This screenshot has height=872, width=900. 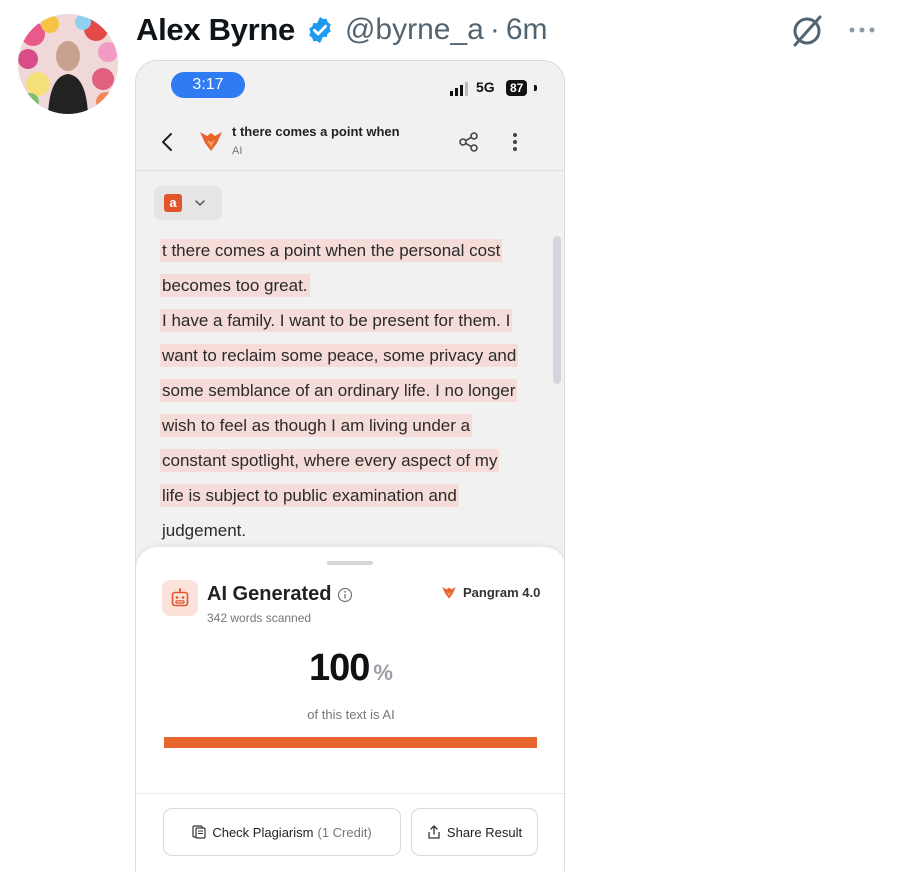 What do you see at coordinates (527, 30) in the screenshot?
I see `timestamp: 6m` at bounding box center [527, 30].